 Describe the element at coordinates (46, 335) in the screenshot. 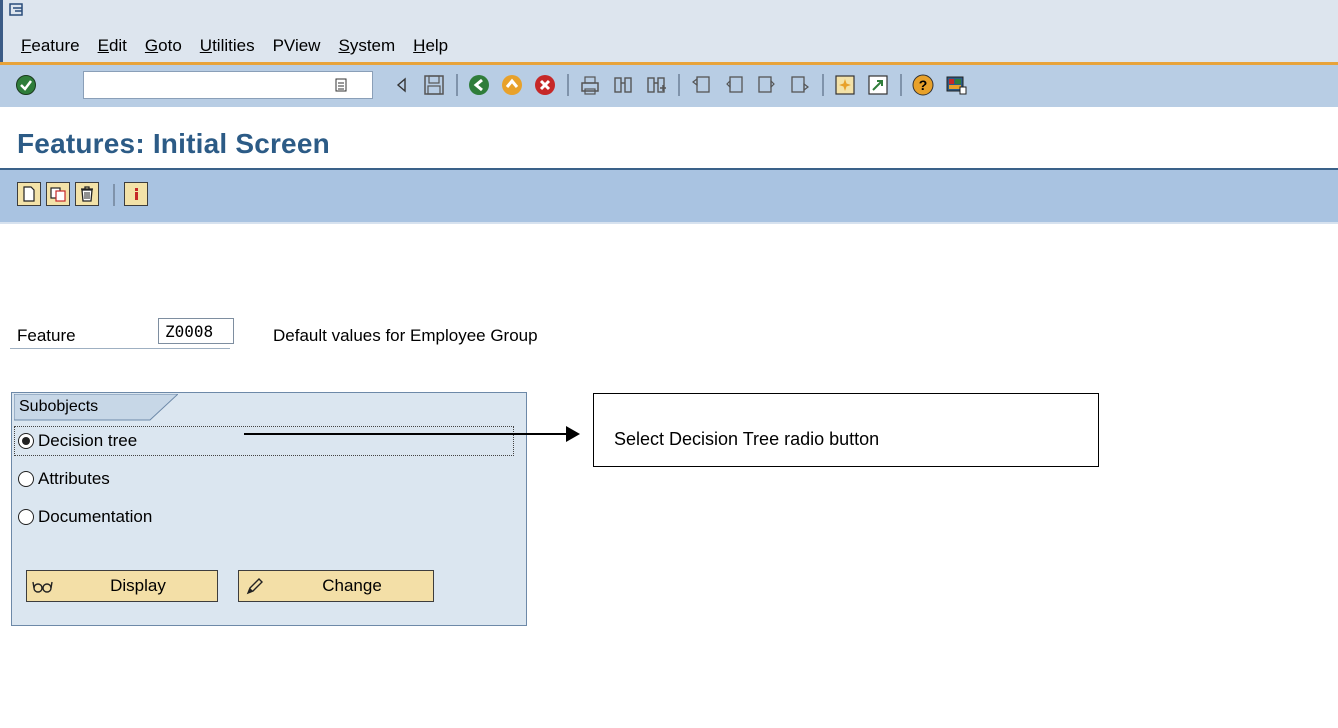

I see `feature-label: Feature` at that location.